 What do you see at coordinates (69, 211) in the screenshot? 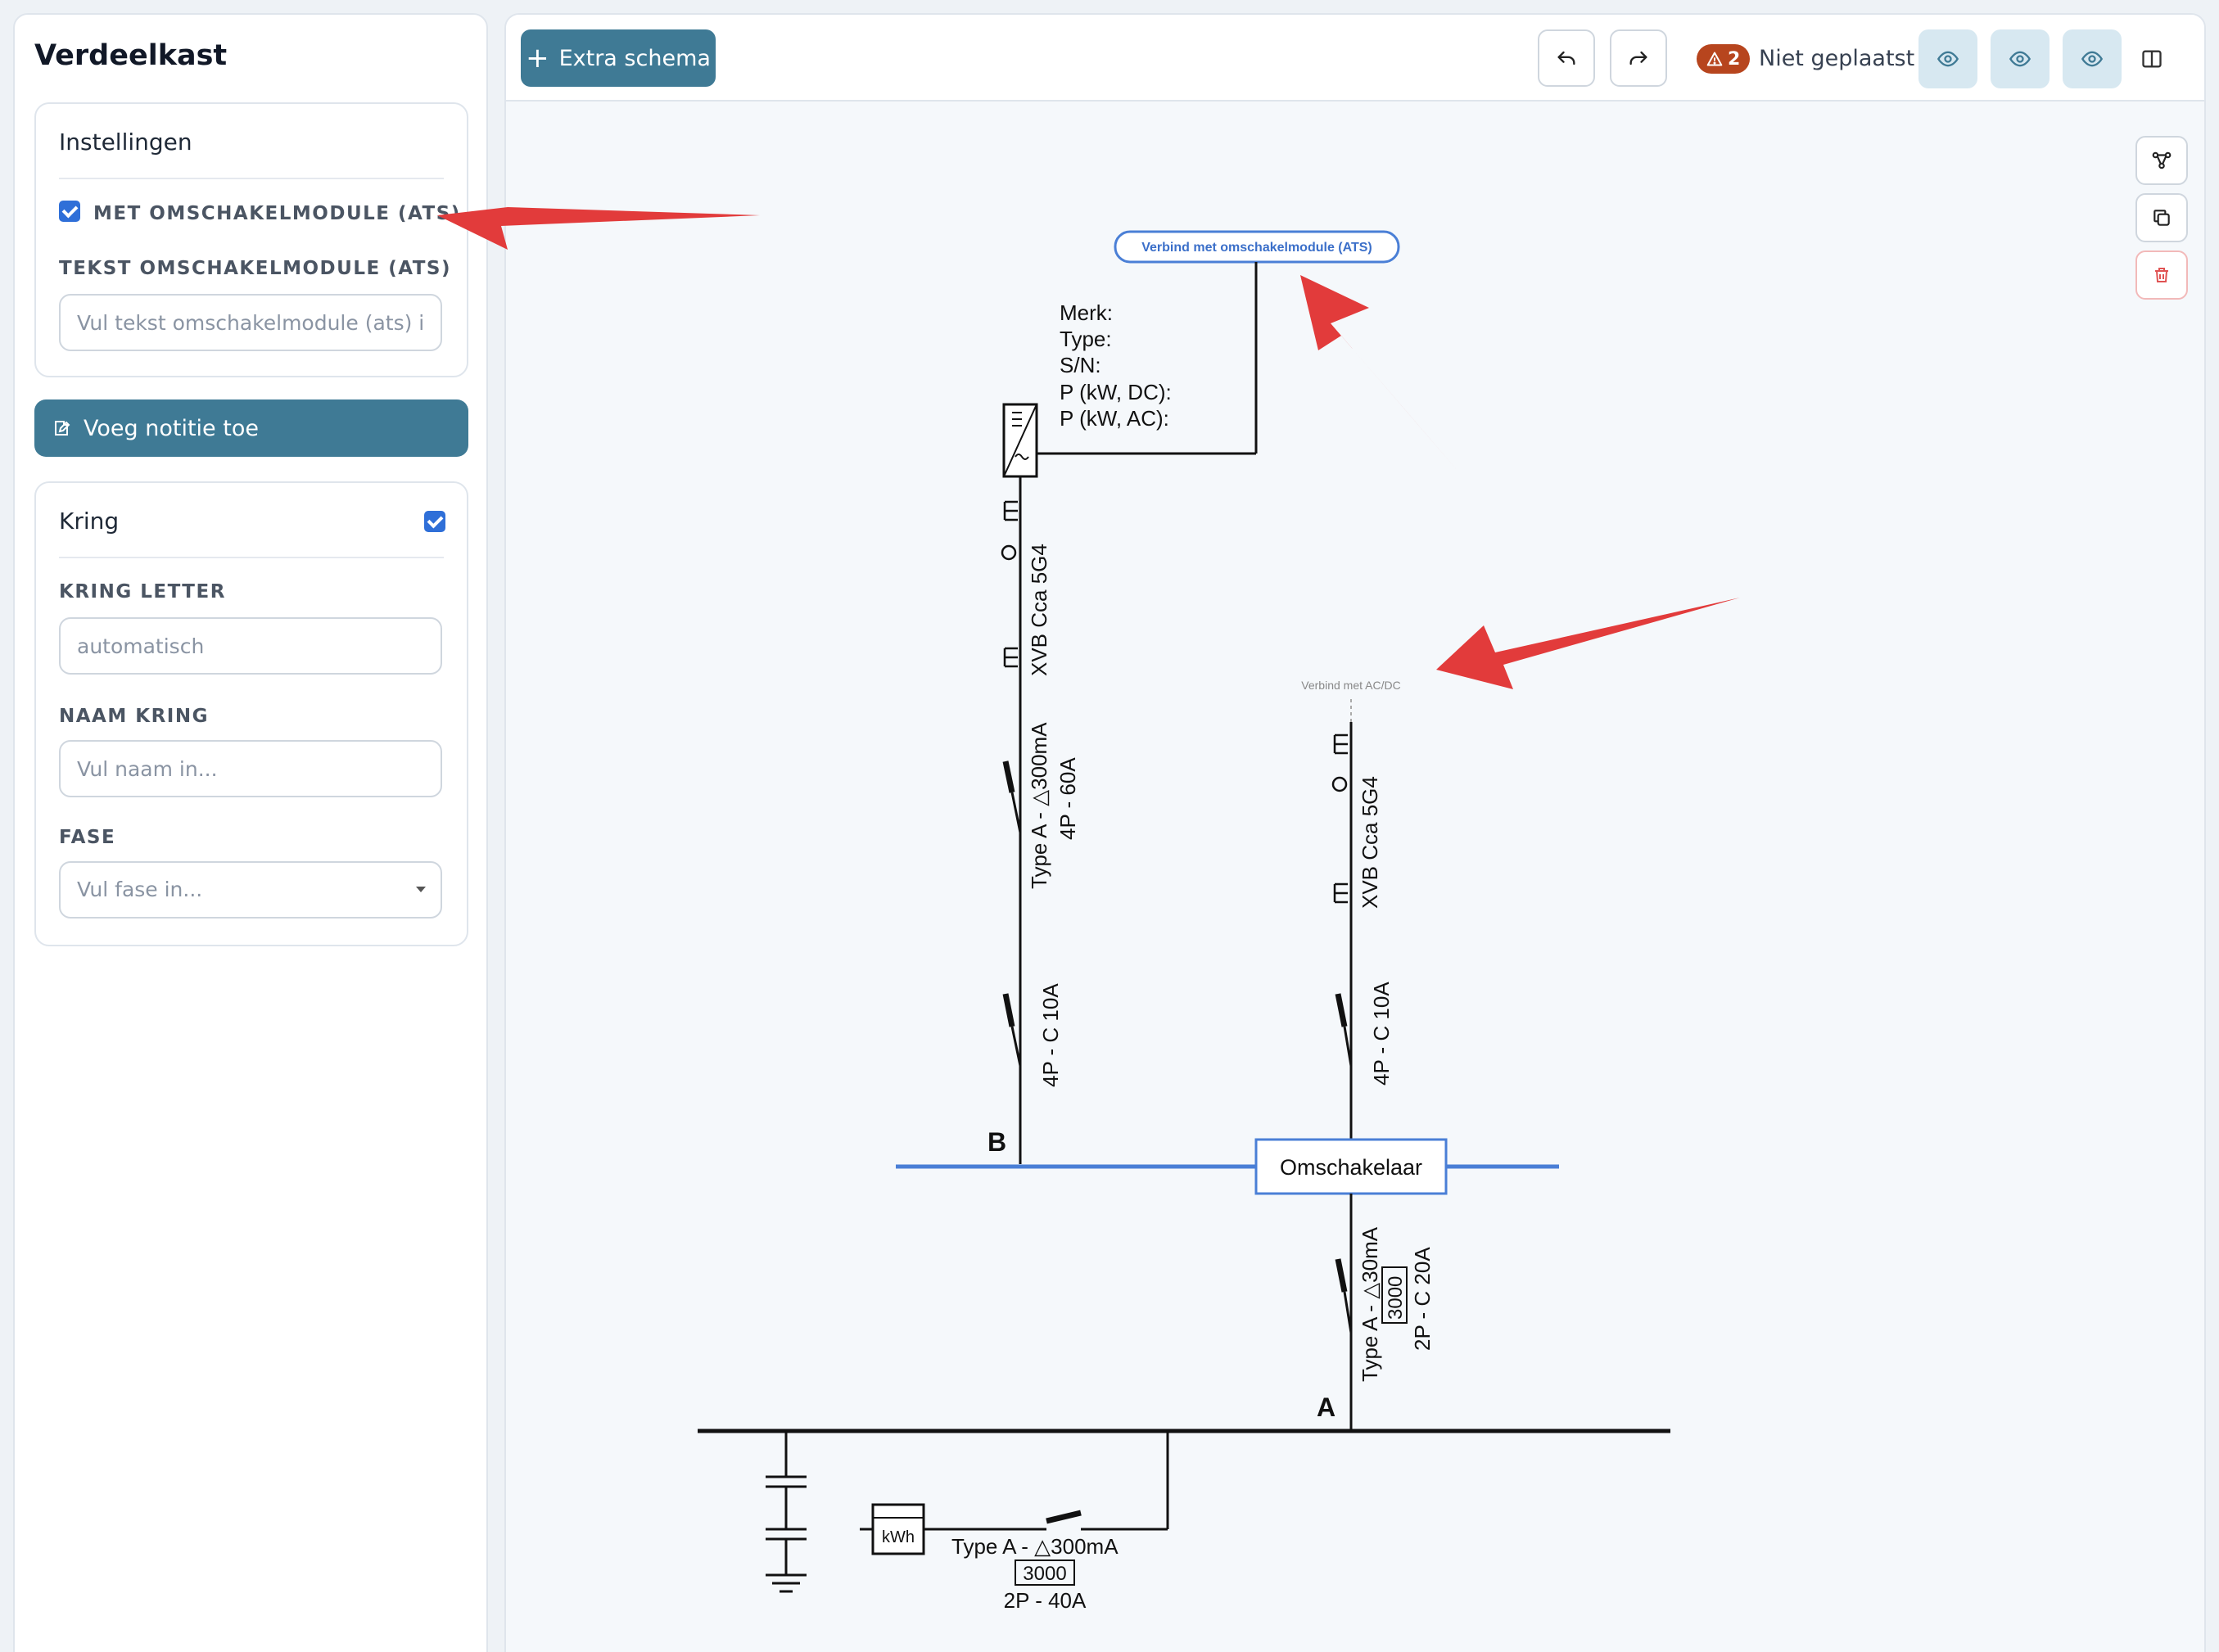
I see `ats-checkbox` at bounding box center [69, 211].